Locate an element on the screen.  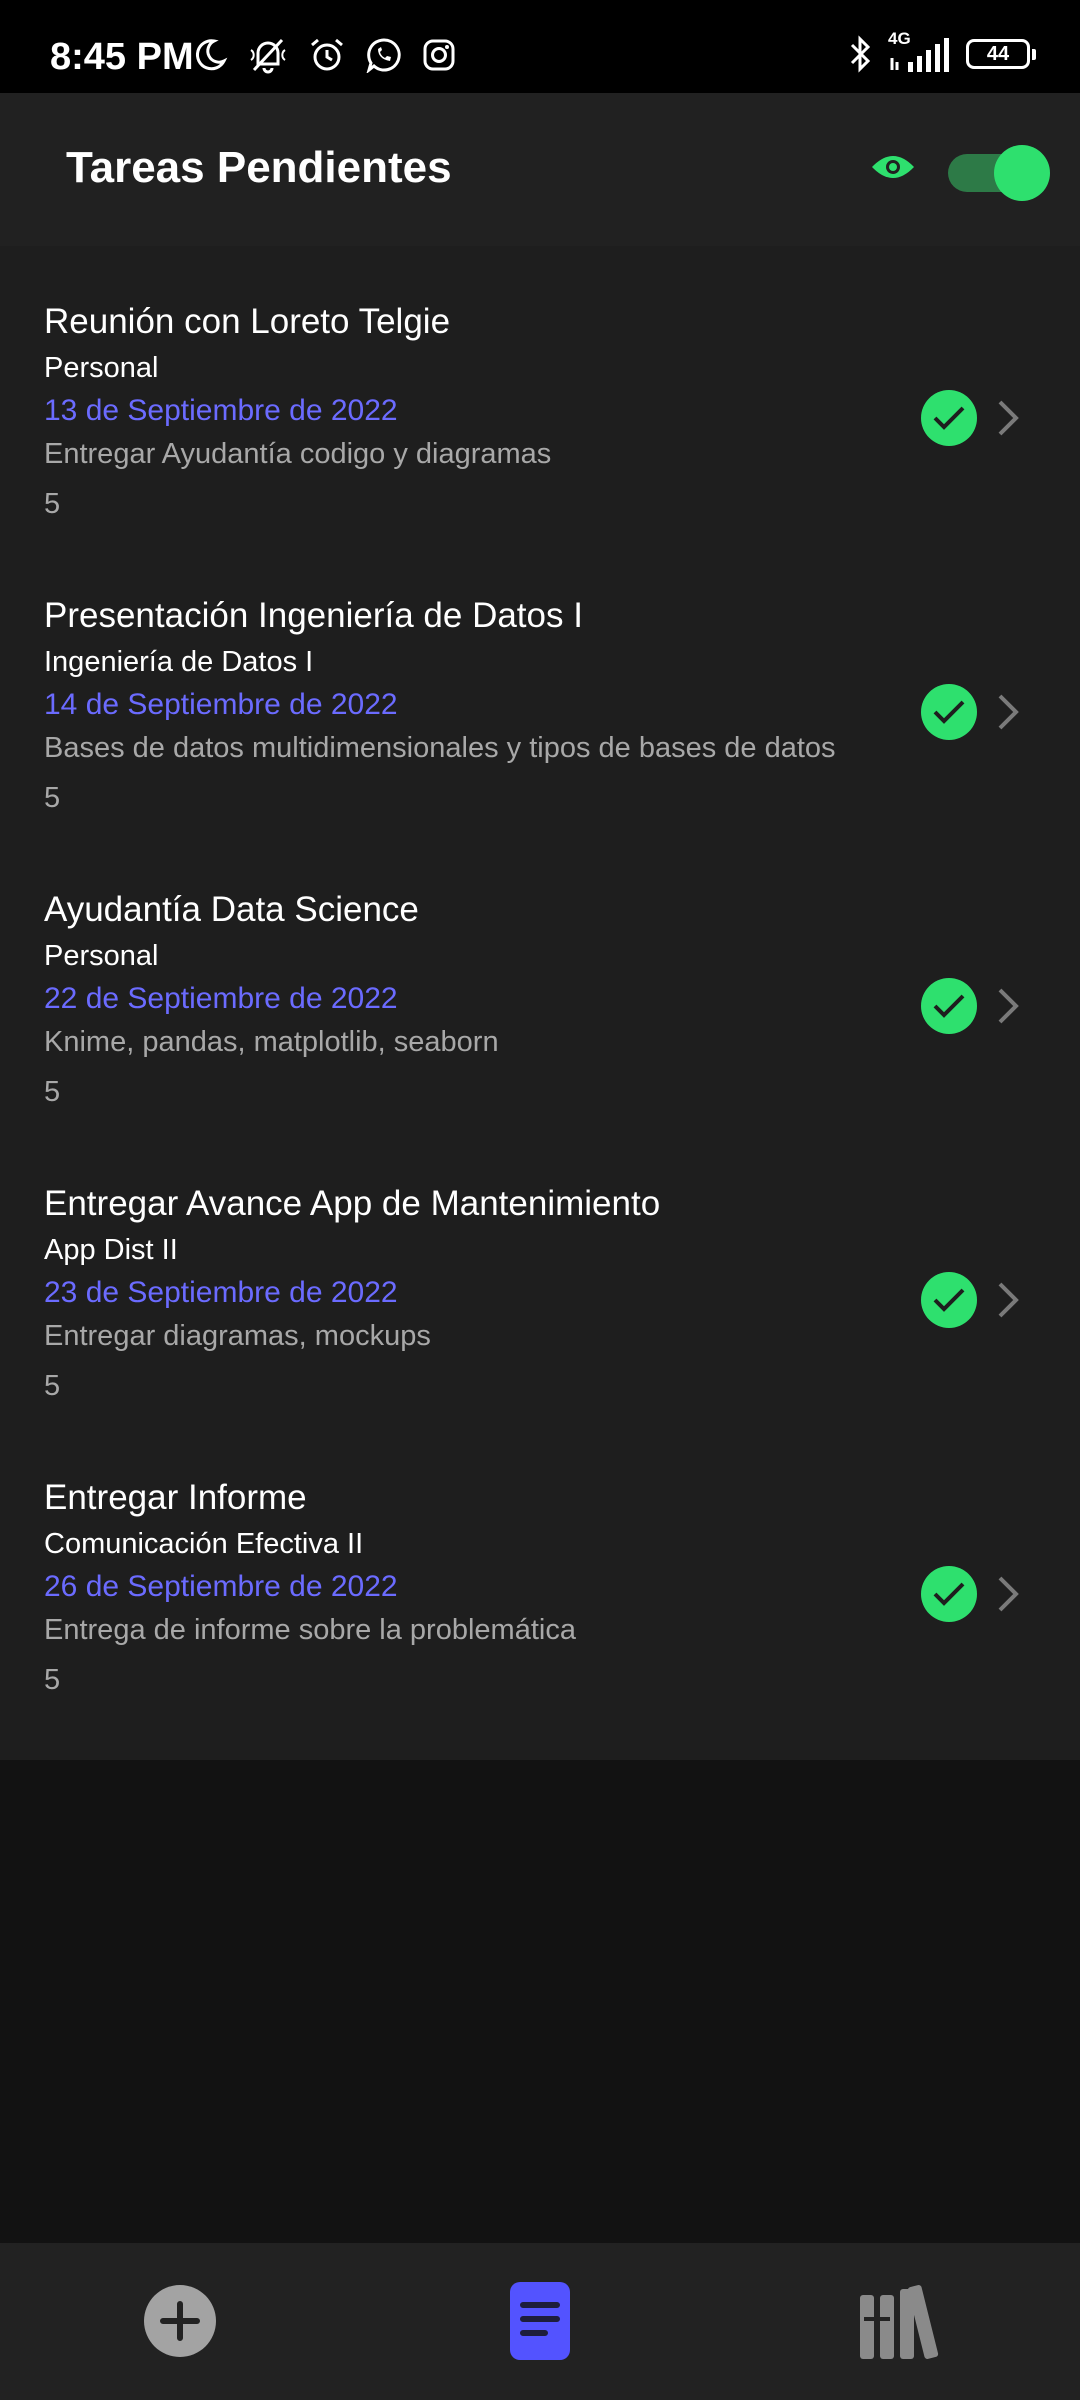
bottom-nav is located at coordinates (540, 2321).